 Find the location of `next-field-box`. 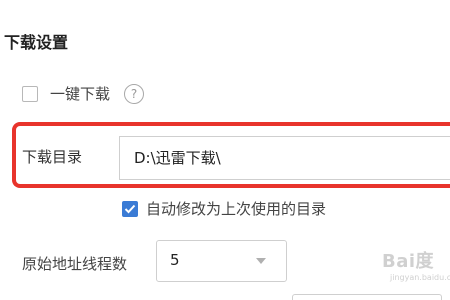

next-field-box is located at coordinates (367, 297).